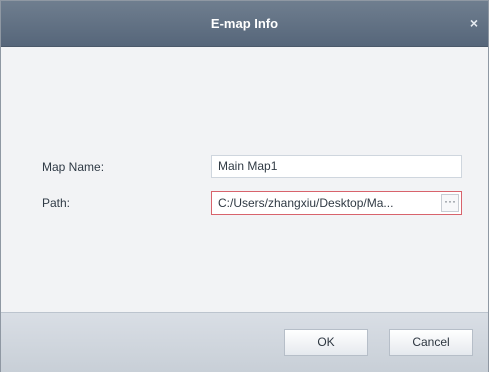  What do you see at coordinates (326, 342) in the screenshot?
I see `ok-button: OK` at bounding box center [326, 342].